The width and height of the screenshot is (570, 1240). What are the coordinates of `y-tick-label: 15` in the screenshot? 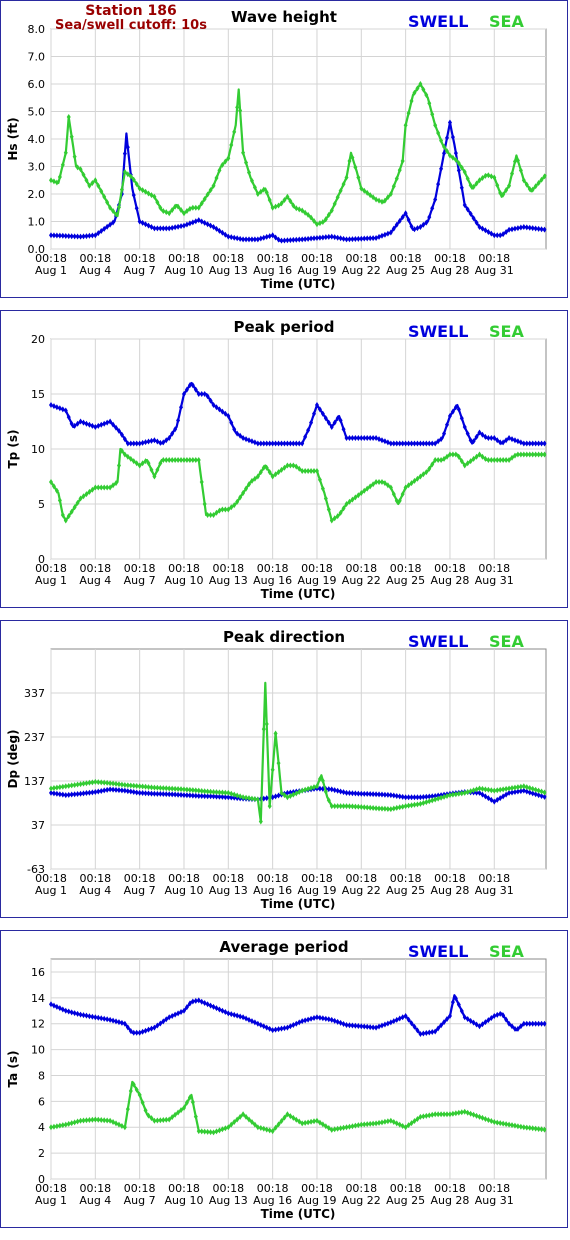 It's located at (38, 394).